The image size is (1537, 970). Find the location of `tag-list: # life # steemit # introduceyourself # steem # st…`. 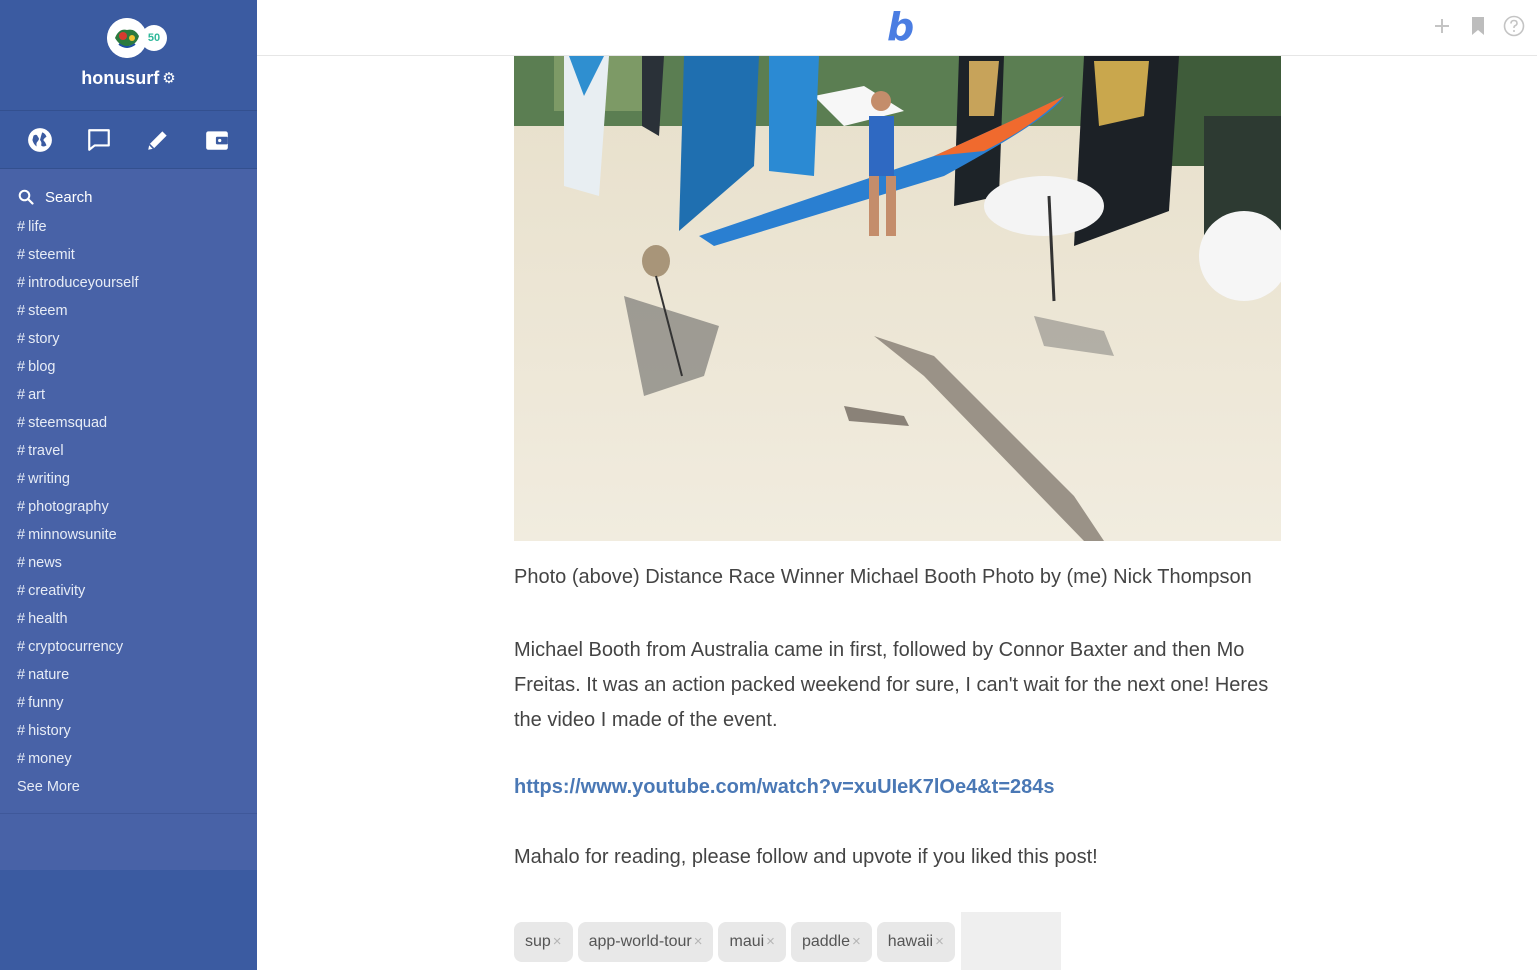

tag-list: # life # steemit # introduceyourself # steem # st… is located at coordinates (128, 493).